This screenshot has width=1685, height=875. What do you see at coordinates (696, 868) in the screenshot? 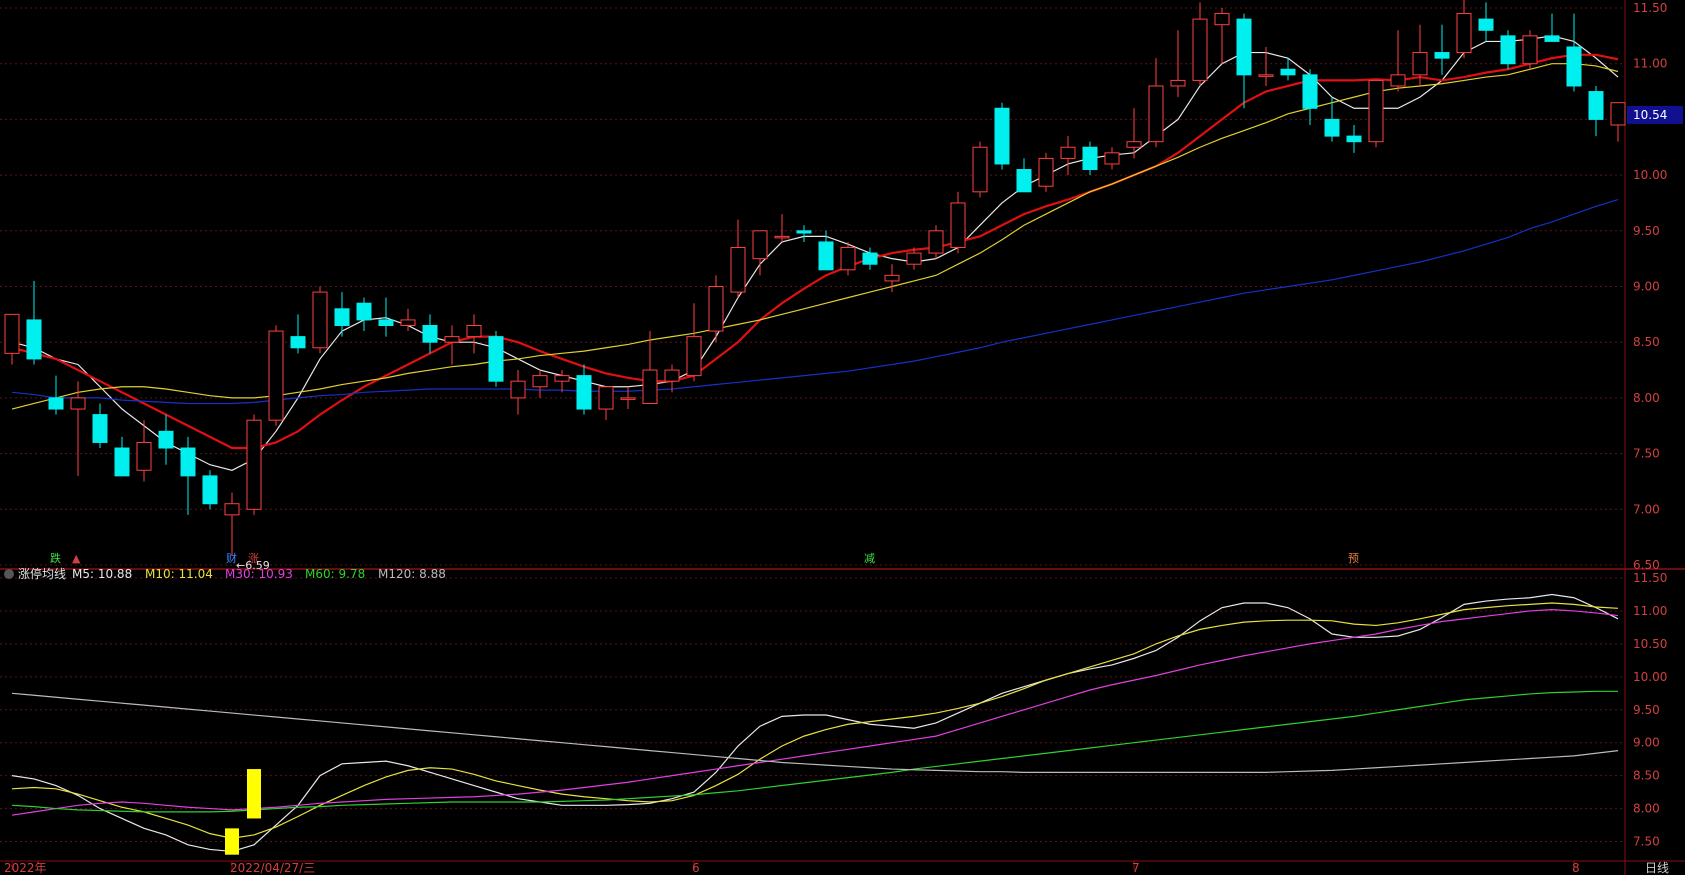
I see `x-tick-label: 6` at bounding box center [696, 868].